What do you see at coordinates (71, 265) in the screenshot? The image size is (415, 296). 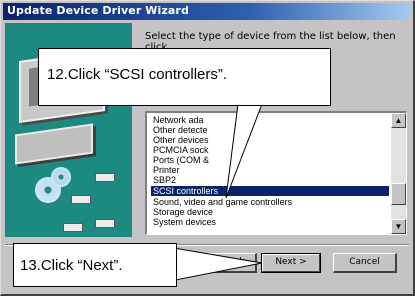 I see `callout-text: 13.Click “Next”.` at bounding box center [71, 265].